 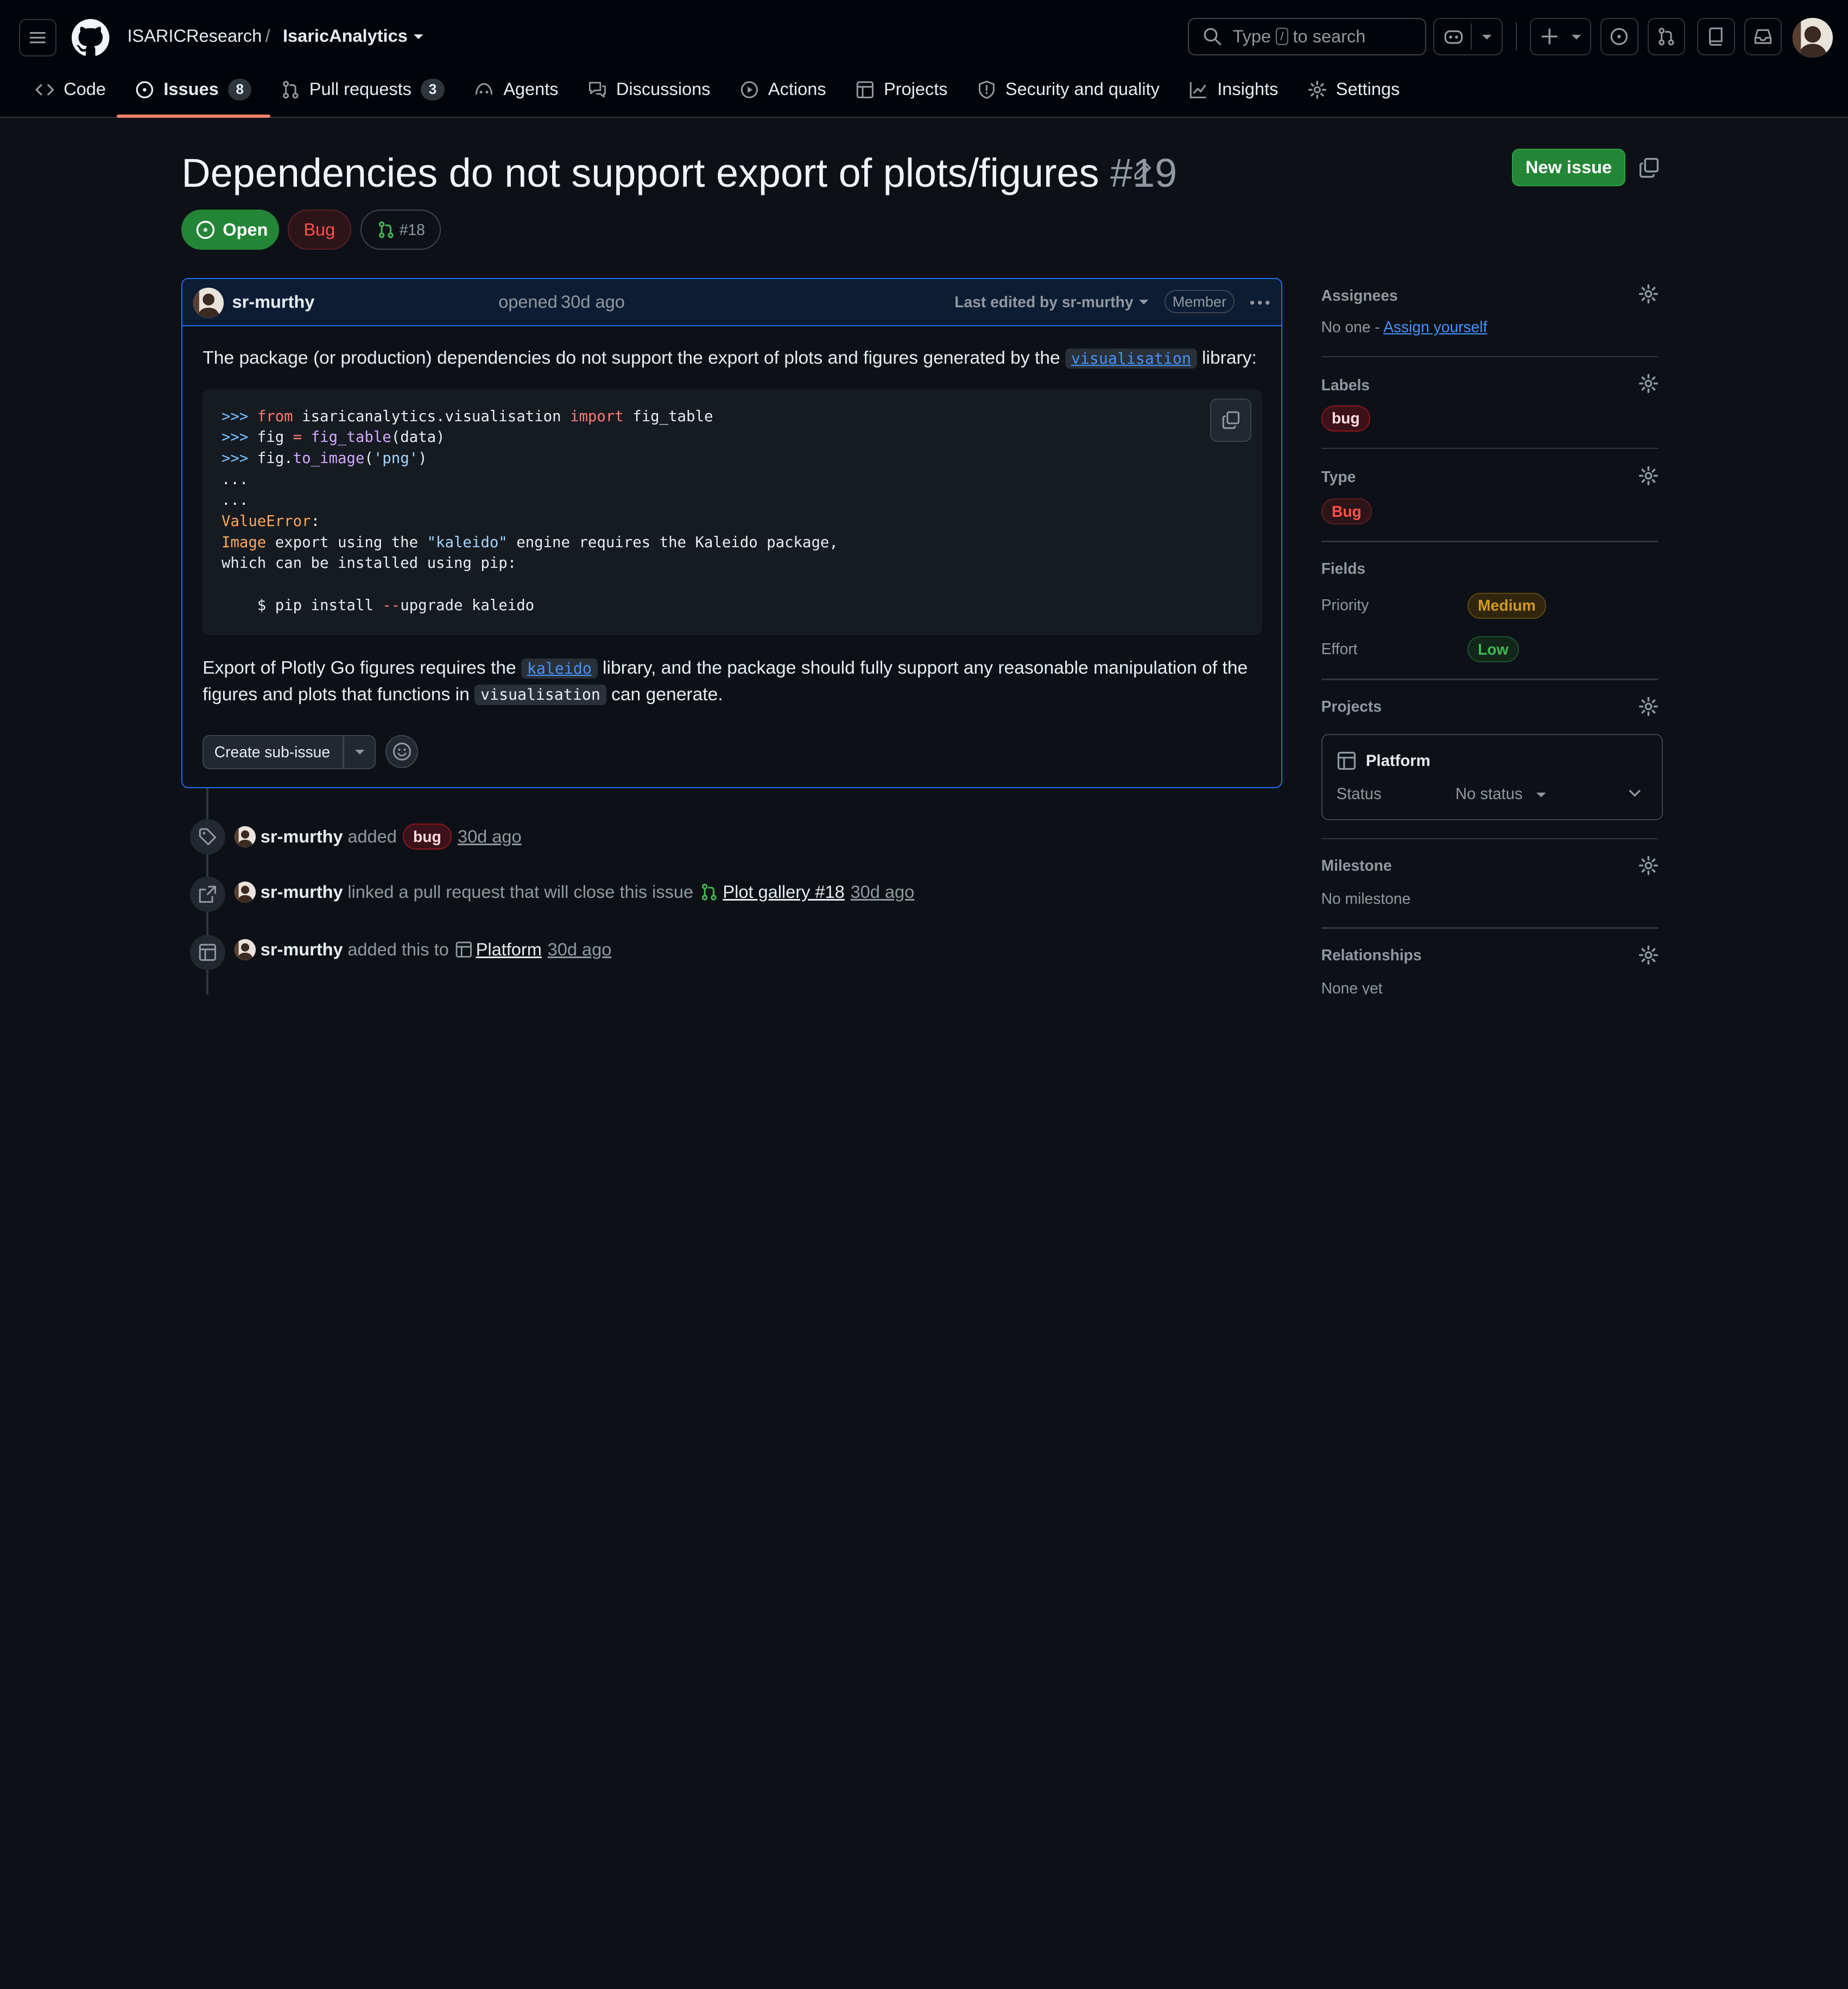 I want to click on smiley-icon, so click(x=402, y=752).